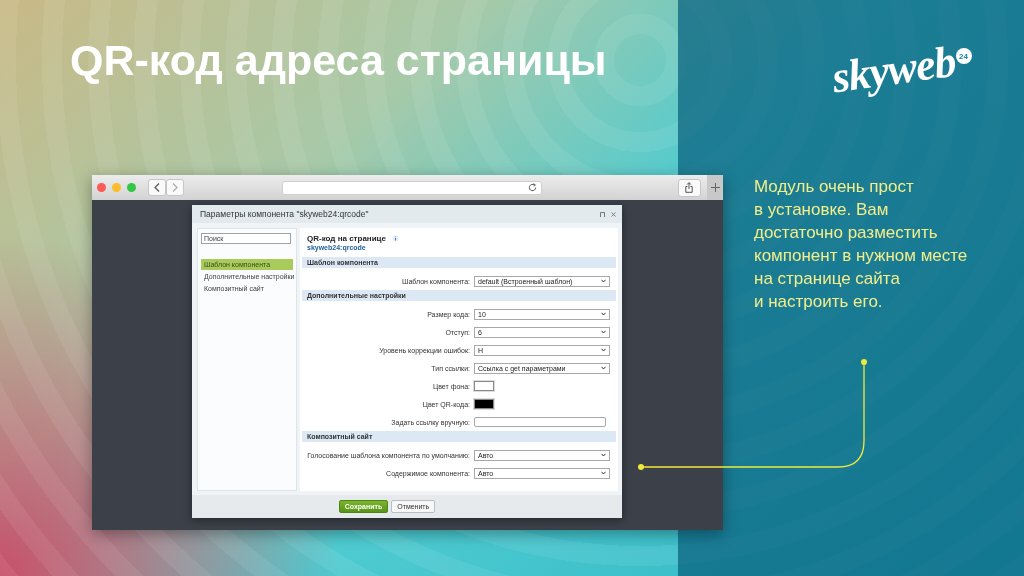 The width and height of the screenshot is (1024, 576). What do you see at coordinates (346, 238) in the screenshot?
I see `component-heading: QR-код на странице` at bounding box center [346, 238].